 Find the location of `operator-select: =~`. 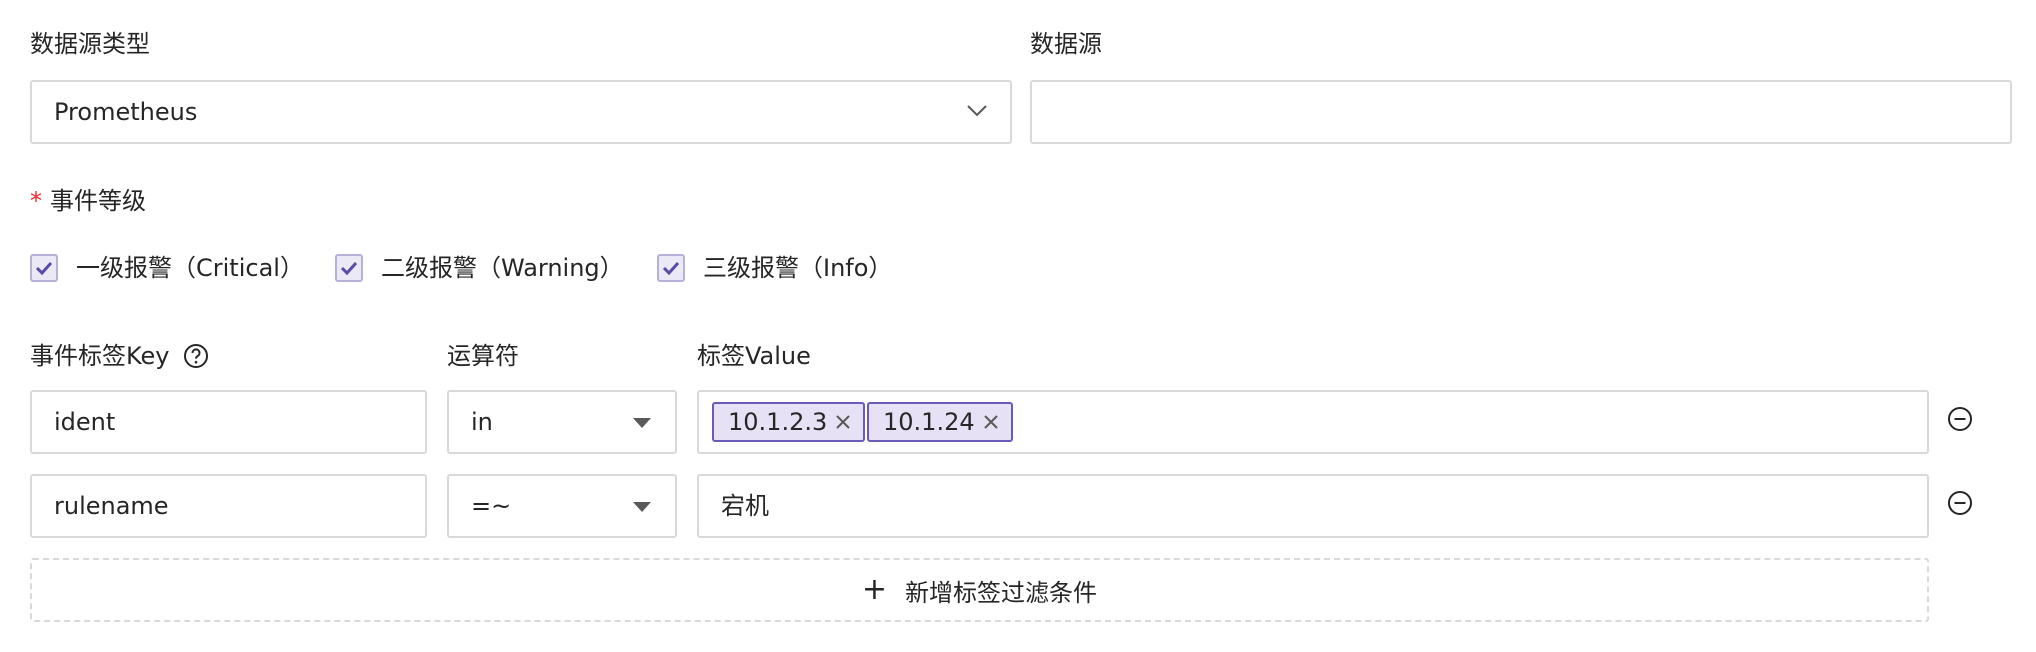

operator-select: =~ is located at coordinates (562, 506).